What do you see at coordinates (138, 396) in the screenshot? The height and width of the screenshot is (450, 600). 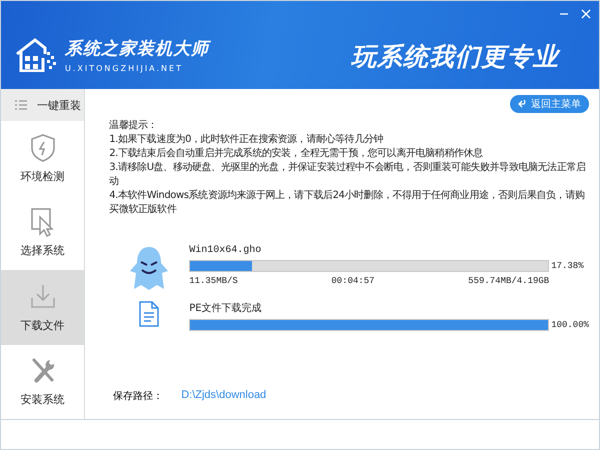 I see `save-path-label: 保存路径：` at bounding box center [138, 396].